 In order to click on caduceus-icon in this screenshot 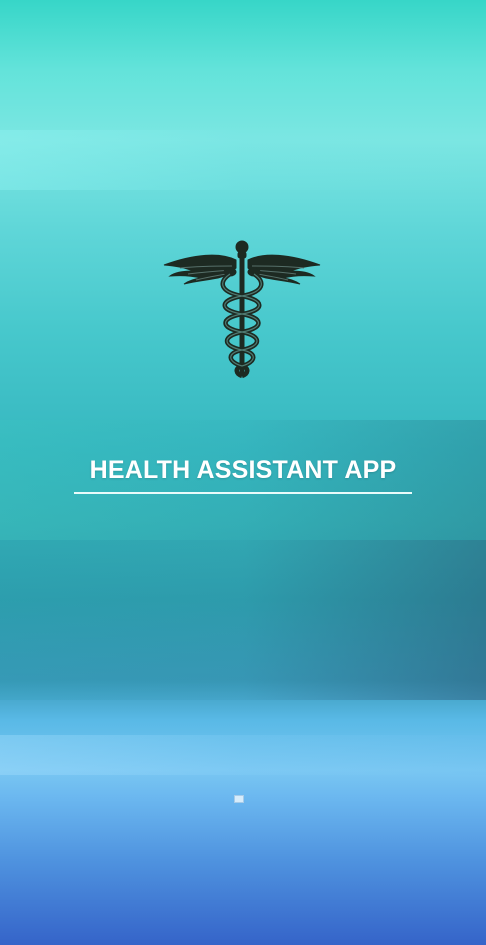, I will do `click(242, 309)`.